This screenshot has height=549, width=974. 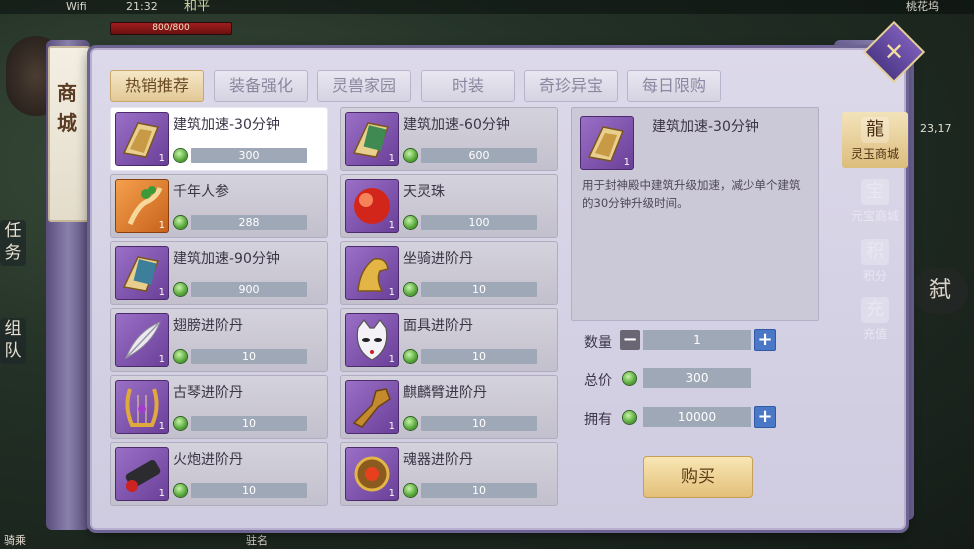 What do you see at coordinates (13, 243) in the screenshot?
I see `task-tab: 任务` at bounding box center [13, 243].